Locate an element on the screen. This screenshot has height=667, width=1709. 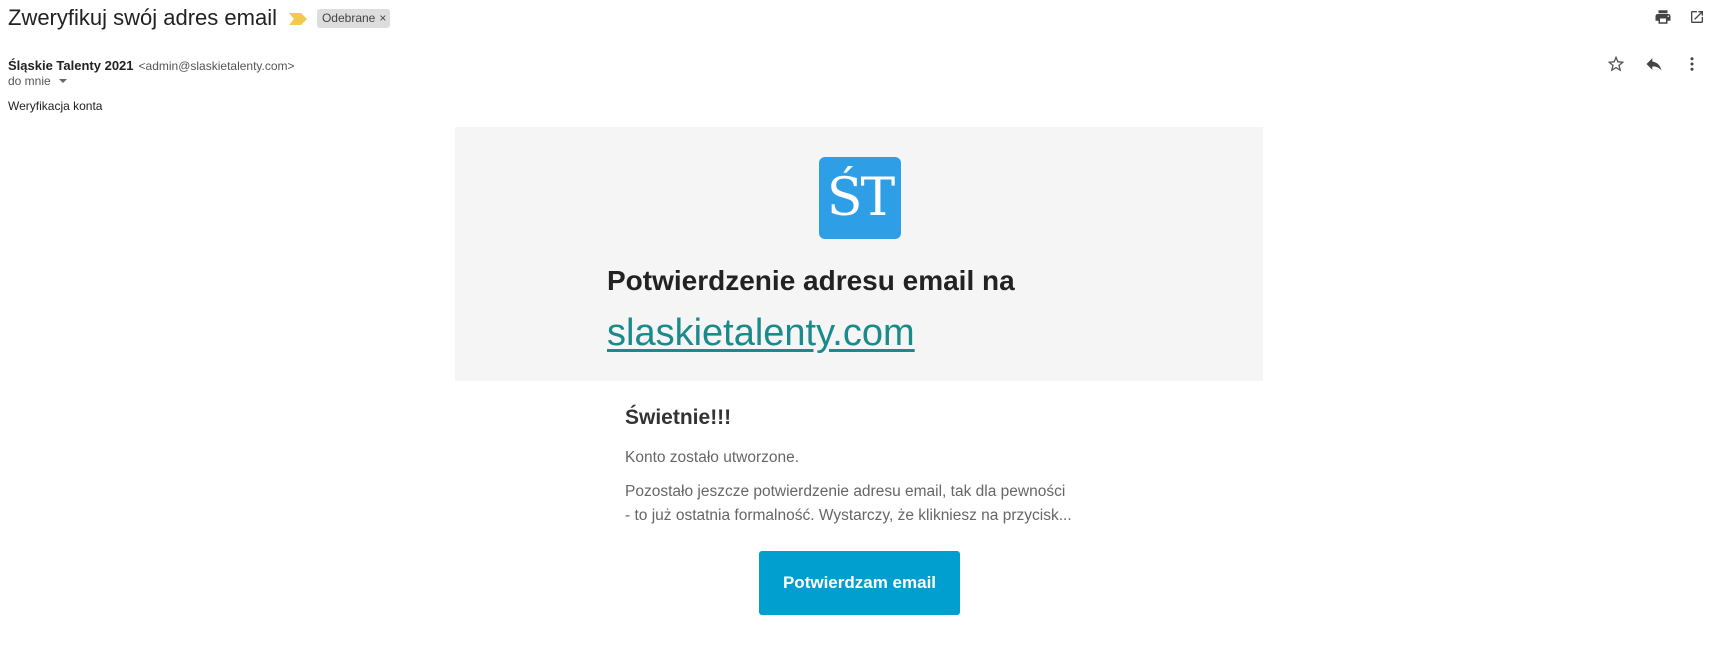
open-in-new-window-icon is located at coordinates (1697, 17).